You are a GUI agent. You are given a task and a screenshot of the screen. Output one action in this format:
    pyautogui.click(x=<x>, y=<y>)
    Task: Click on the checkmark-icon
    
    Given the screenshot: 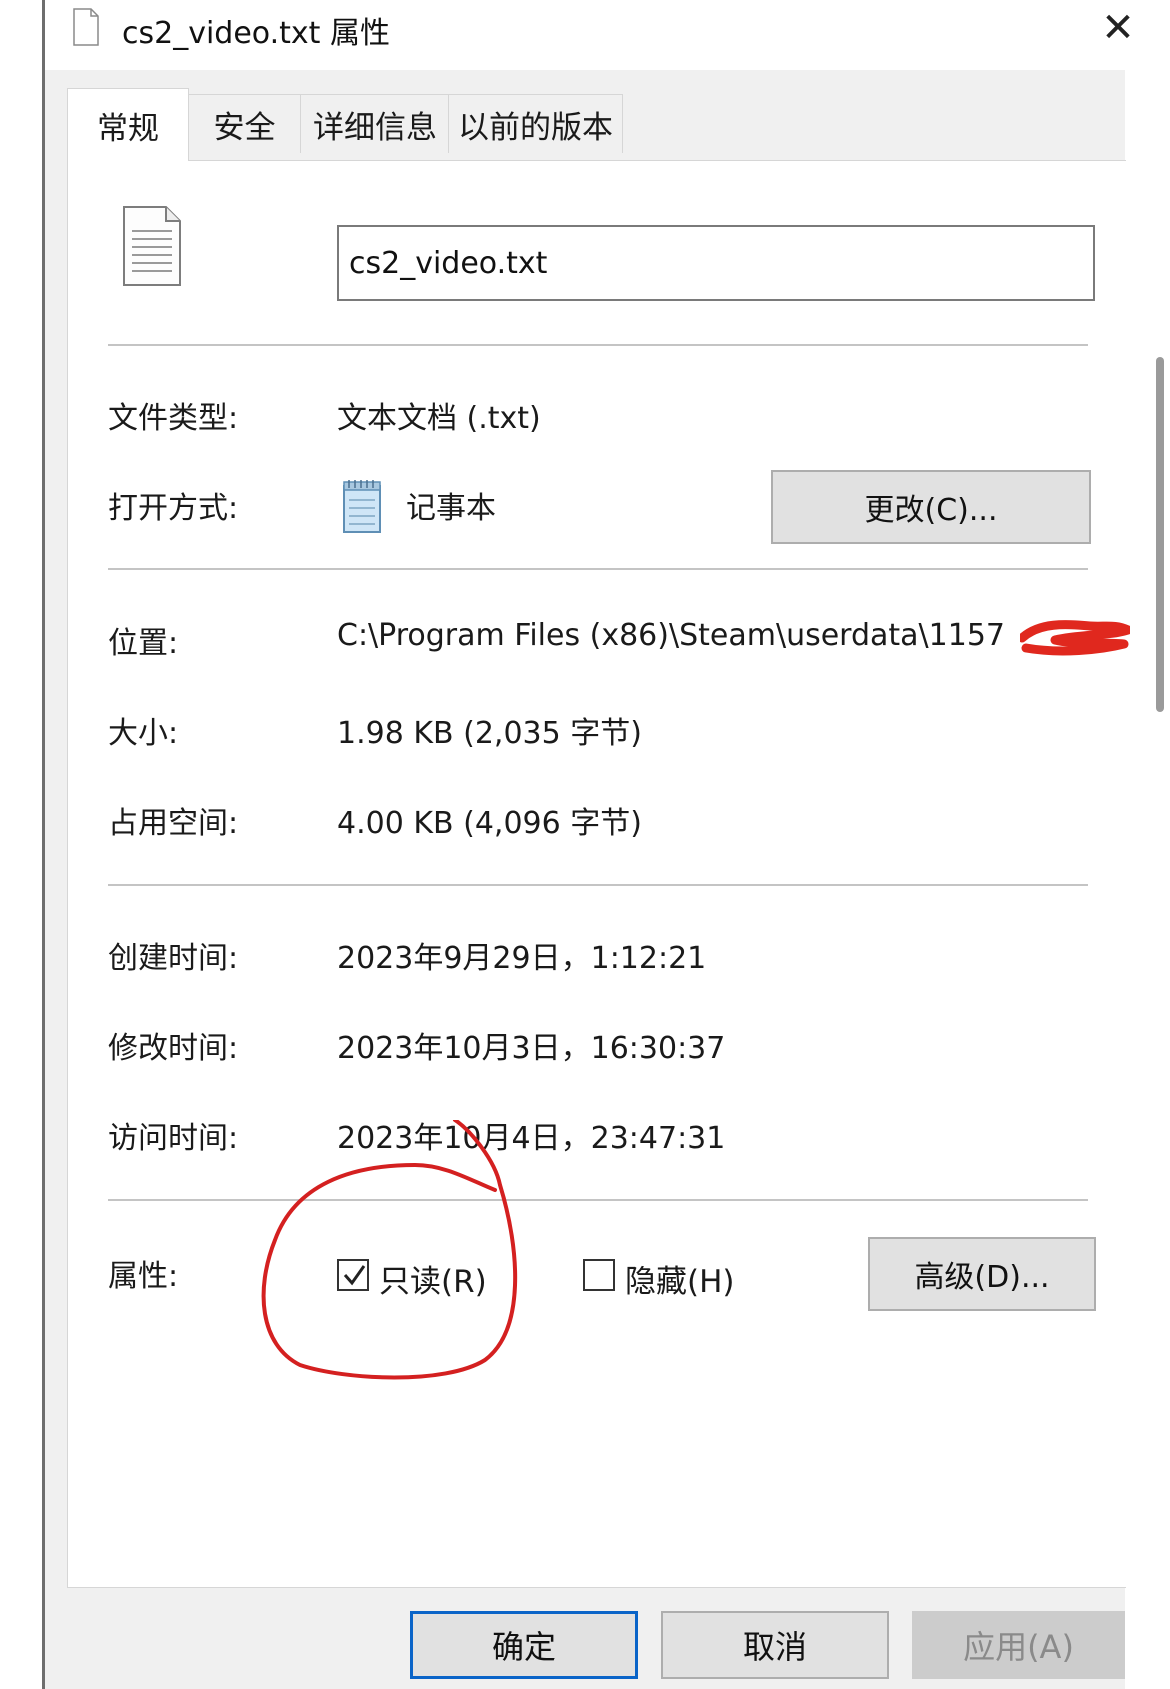 What is the action you would take?
    pyautogui.click(x=354, y=1275)
    